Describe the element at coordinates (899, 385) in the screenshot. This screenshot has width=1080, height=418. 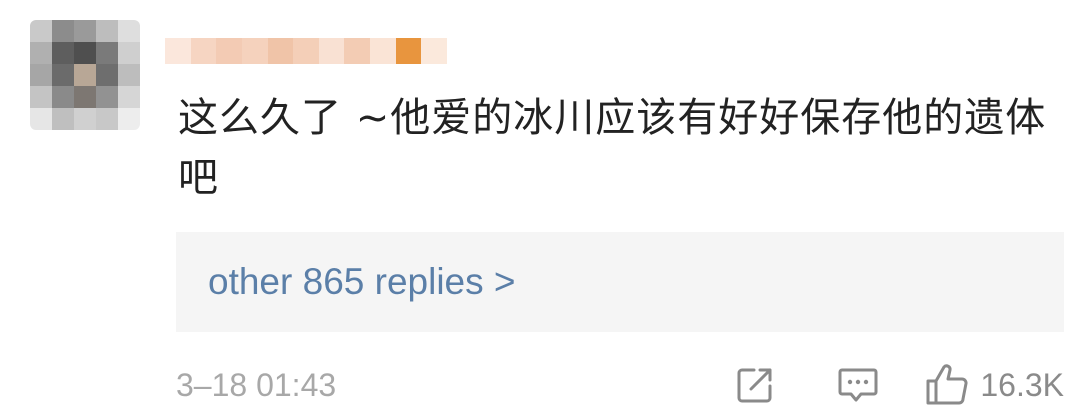
I see `comment-actions: 16.3K` at that location.